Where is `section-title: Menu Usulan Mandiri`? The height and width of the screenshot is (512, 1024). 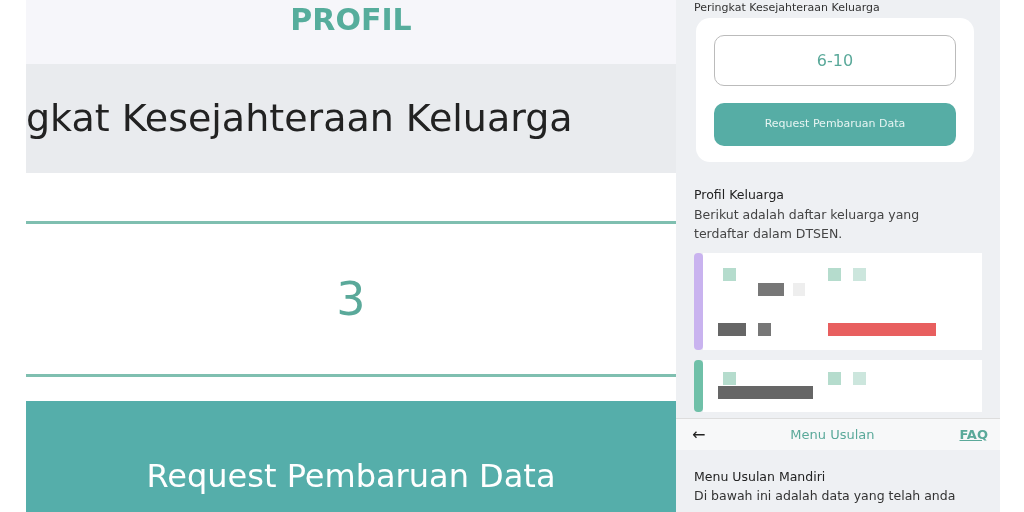 section-title: Menu Usulan Mandiri is located at coordinates (760, 477).